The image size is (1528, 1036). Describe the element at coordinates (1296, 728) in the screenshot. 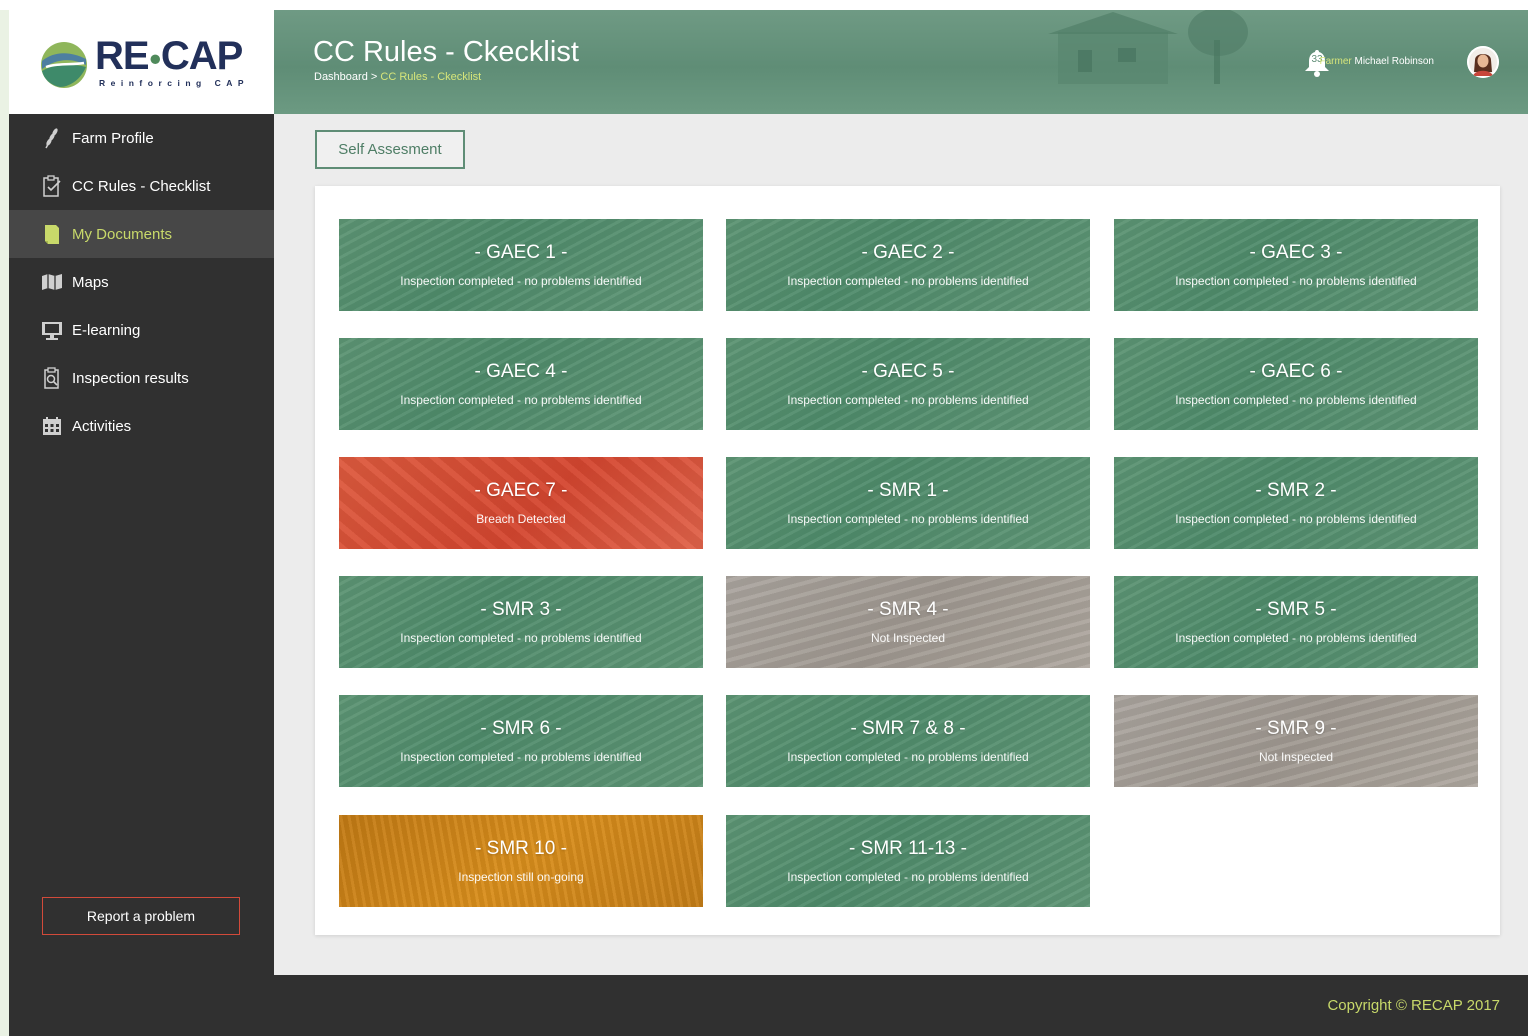

I see `tile-title: - SMR 9 -` at that location.